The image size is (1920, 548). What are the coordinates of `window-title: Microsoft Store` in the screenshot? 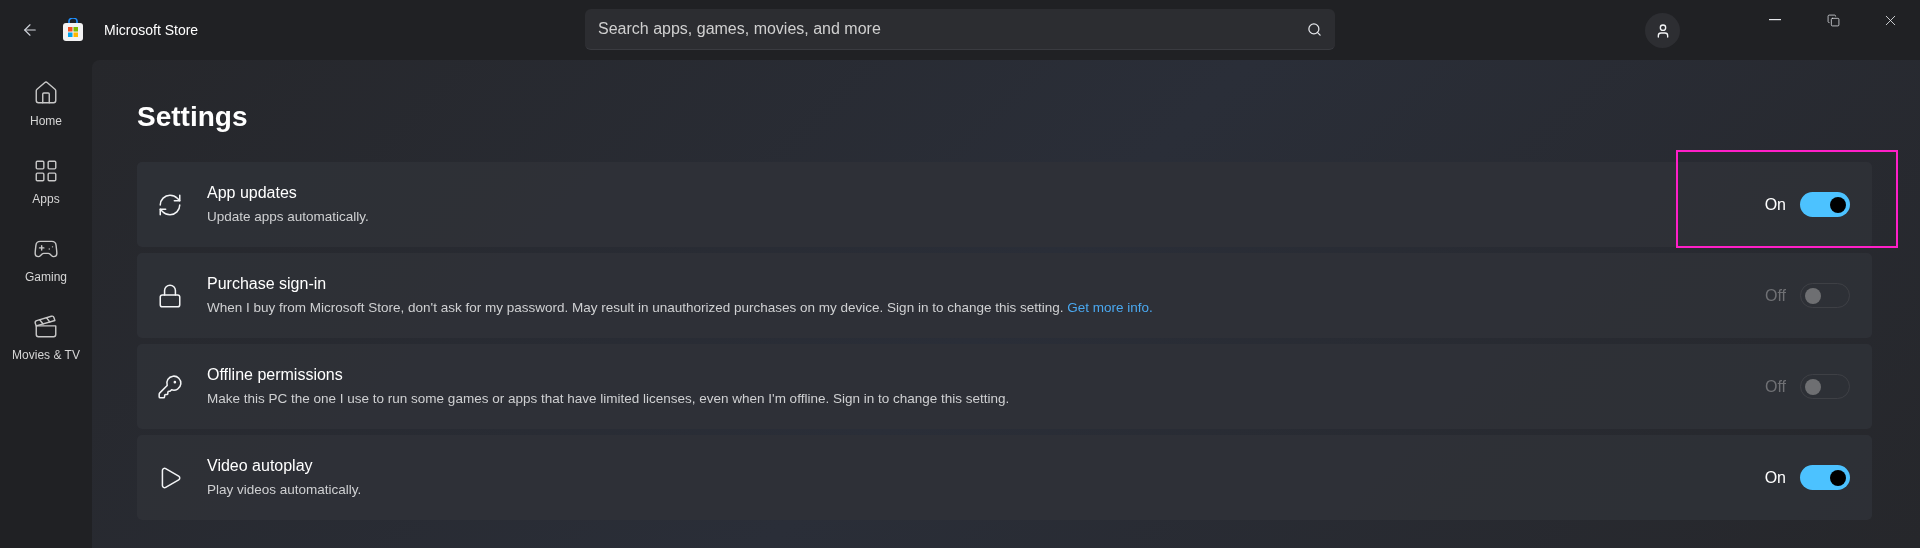 It's located at (151, 30).